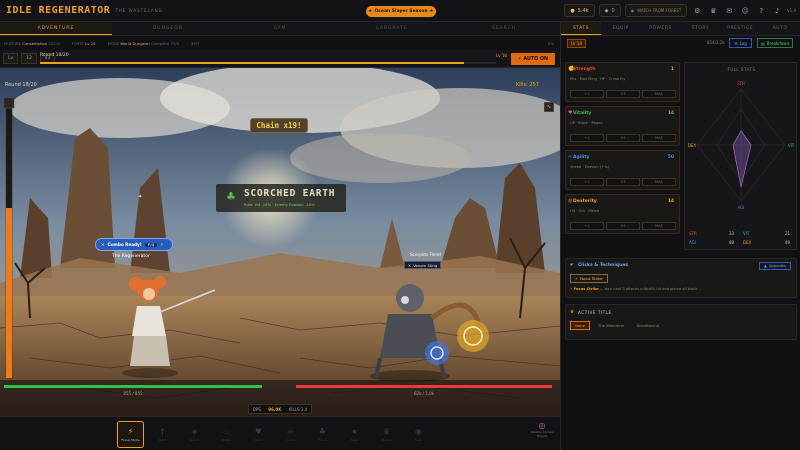 The image size is (800, 450). I want to click on ability-slot: ◉ Gaze, so click(418, 434).